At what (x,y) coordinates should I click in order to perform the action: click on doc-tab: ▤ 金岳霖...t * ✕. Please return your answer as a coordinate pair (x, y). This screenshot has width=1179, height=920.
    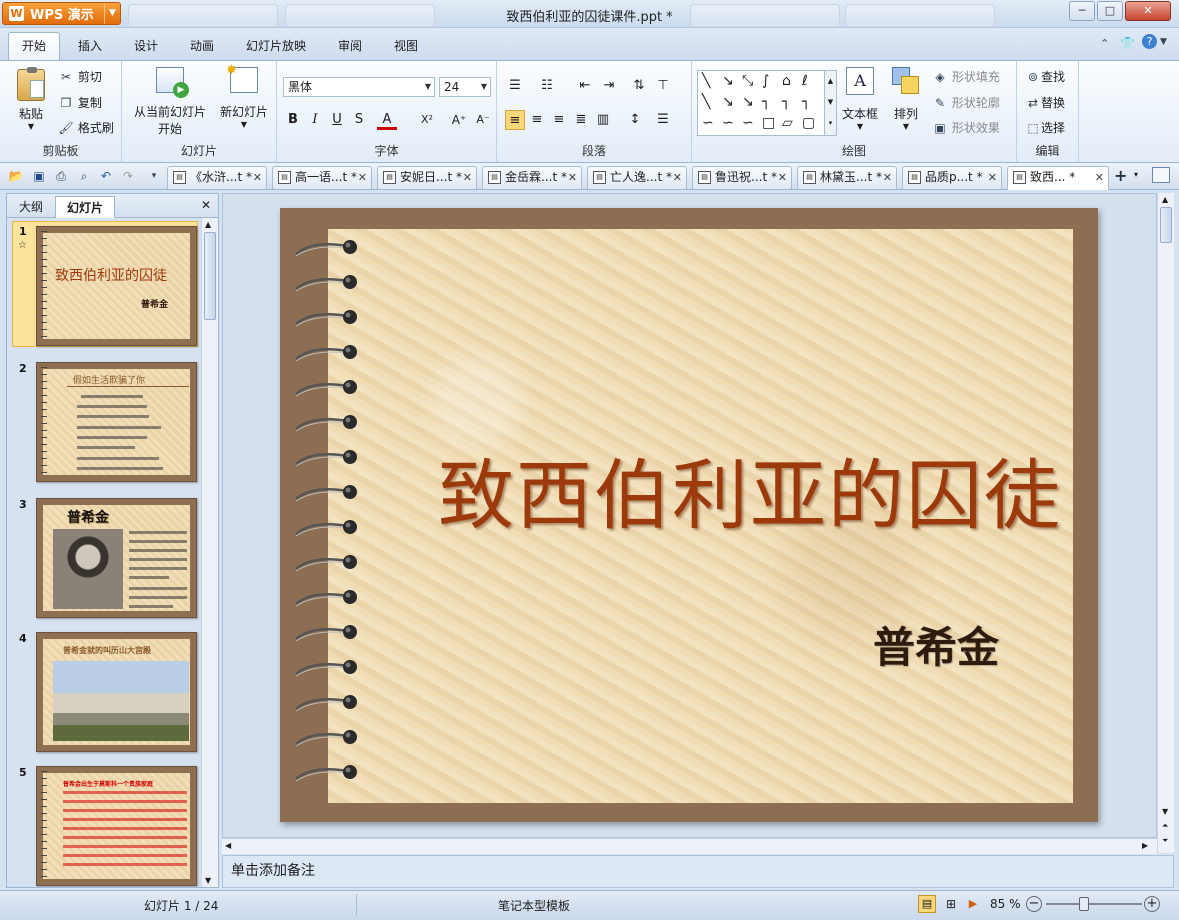
    Looking at the image, I should click on (532, 177).